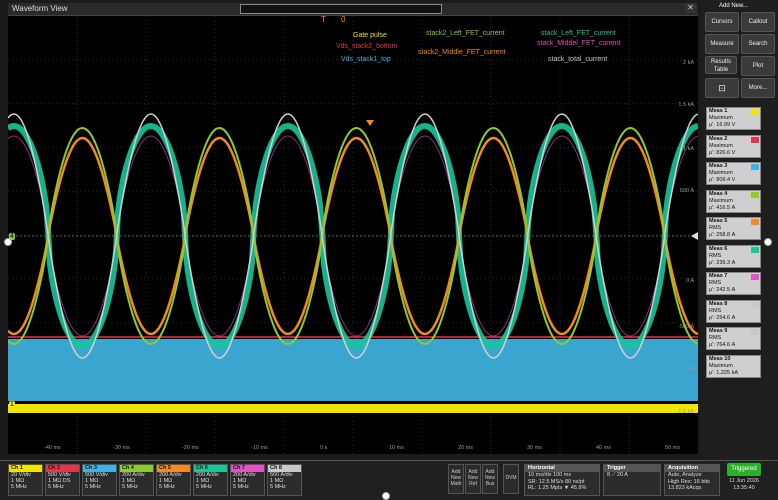 This screenshot has height=500, width=778. I want to click on x-tick-label: -30 ms, so click(121, 448).